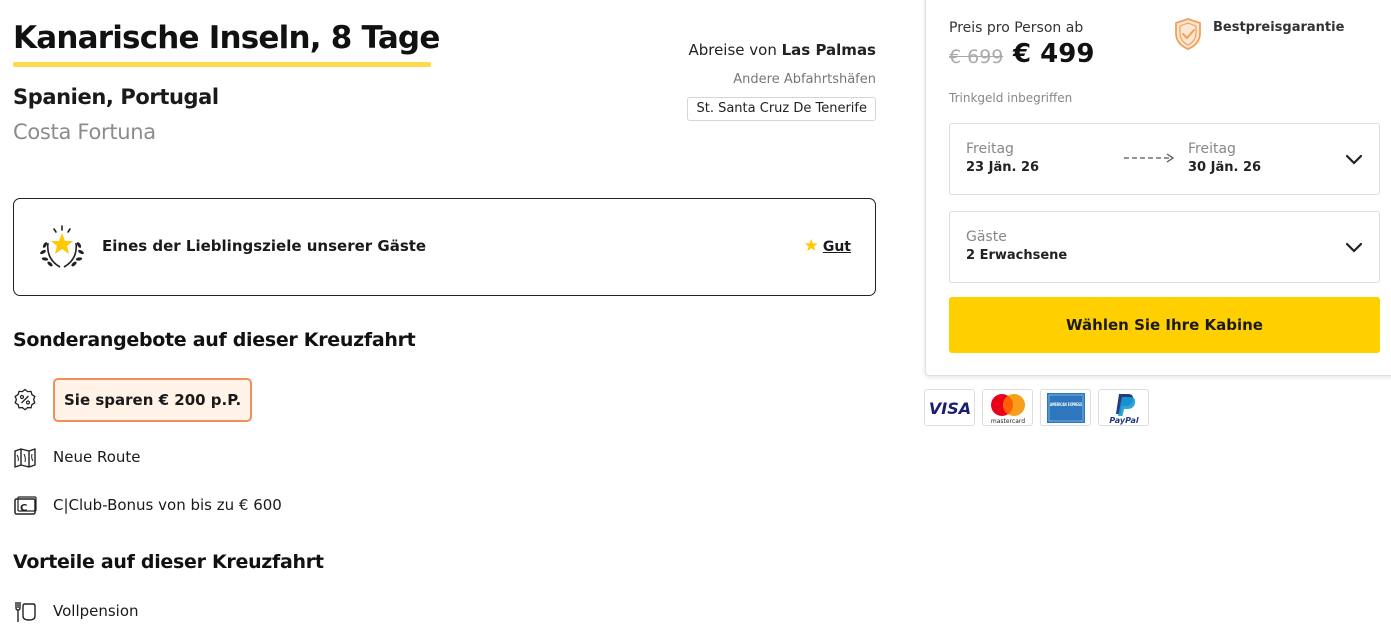  I want to click on departure-port: Las Palmas, so click(828, 50).